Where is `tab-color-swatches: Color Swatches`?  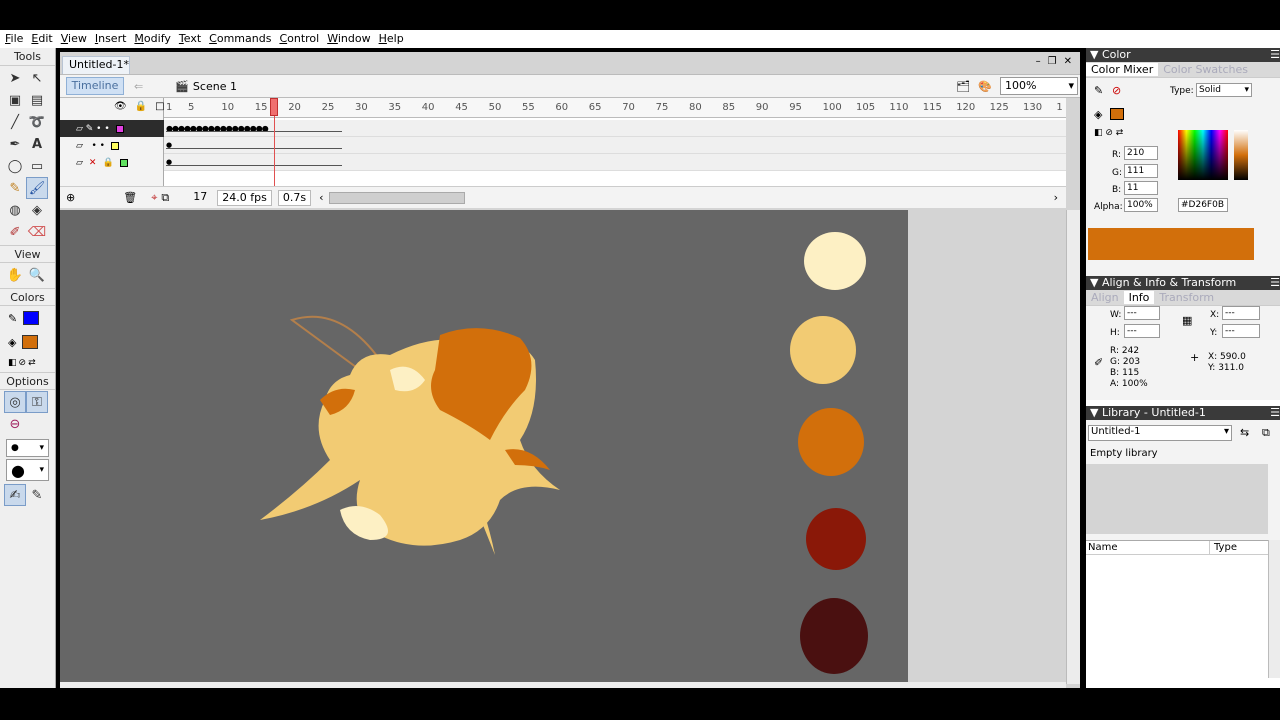
tab-color-swatches: Color Swatches is located at coordinates (1205, 69).